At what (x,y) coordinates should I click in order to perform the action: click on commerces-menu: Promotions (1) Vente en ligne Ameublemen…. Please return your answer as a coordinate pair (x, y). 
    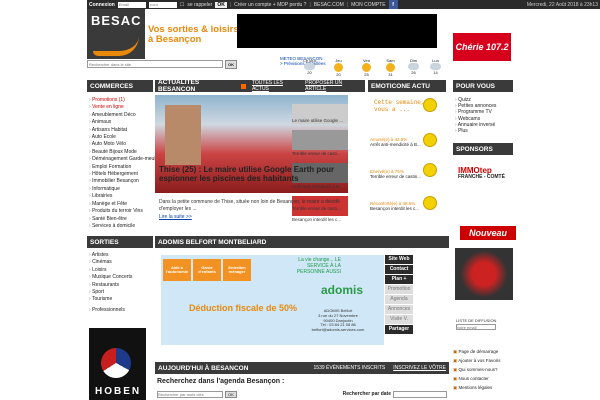
    Looking at the image, I should click on (125, 163).